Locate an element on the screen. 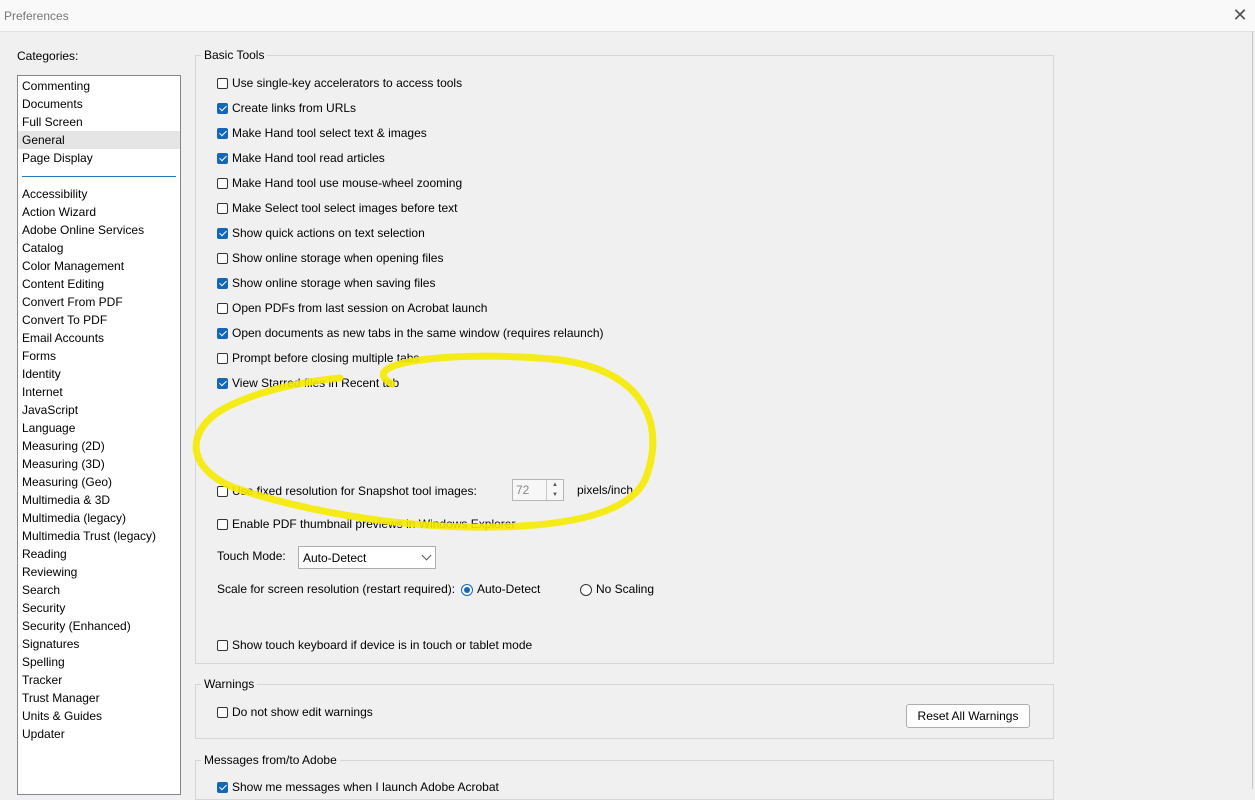  category-item: Adobe Online Services is located at coordinates (99, 230).